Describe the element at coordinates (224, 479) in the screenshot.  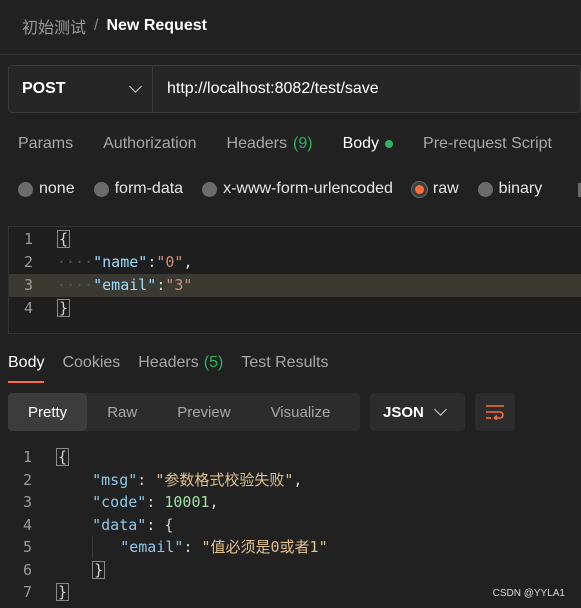
I see `json-value: "参数格式校验失败"` at that location.